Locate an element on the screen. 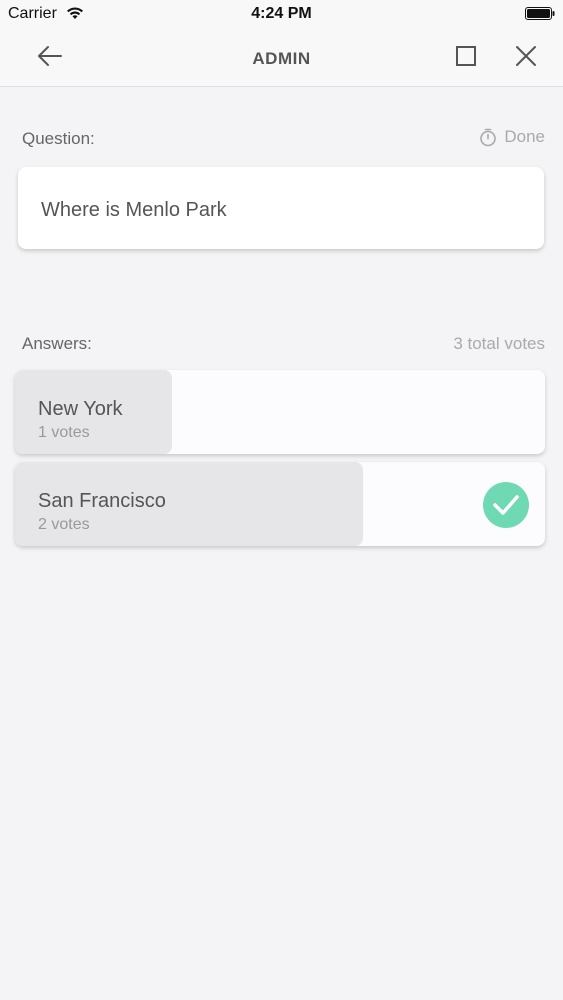 The height and width of the screenshot is (1000, 563). battery-icon is located at coordinates (540, 13).